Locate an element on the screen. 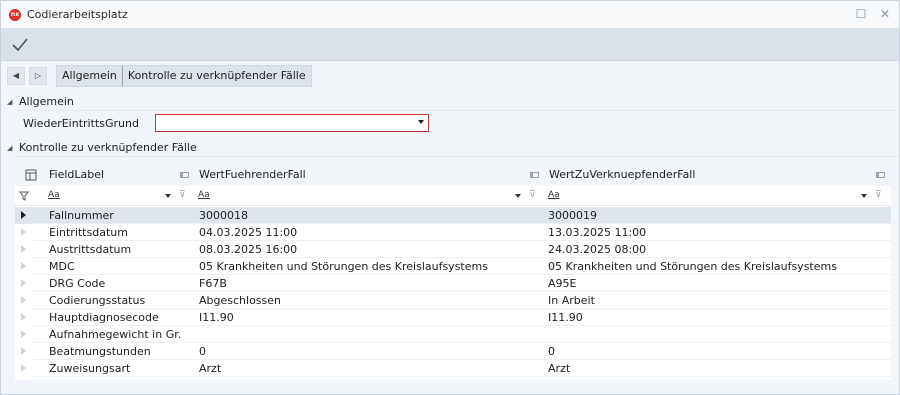 This screenshot has width=900, height=395. column-header-wertfuehrenderfall: WertFuehrenderFall is located at coordinates (370, 175).